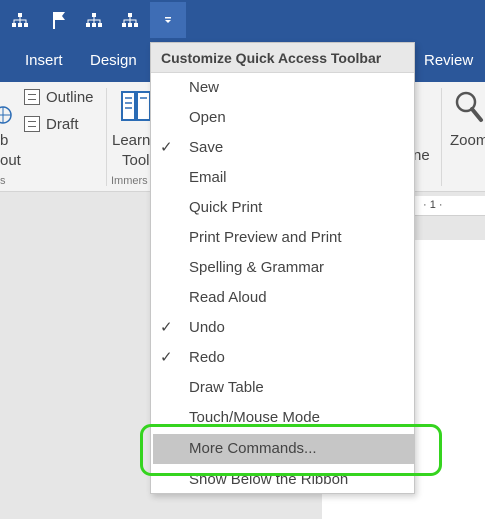 This screenshot has height=519, width=485. Describe the element at coordinates (291, 450) in the screenshot. I see `highlight-annotation` at that location.